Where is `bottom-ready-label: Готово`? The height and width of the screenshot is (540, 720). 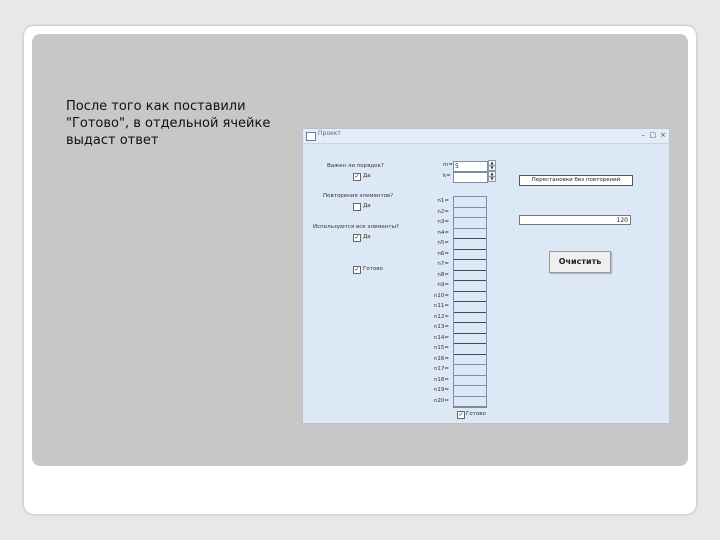 bottom-ready-label: Готово is located at coordinates (476, 414).